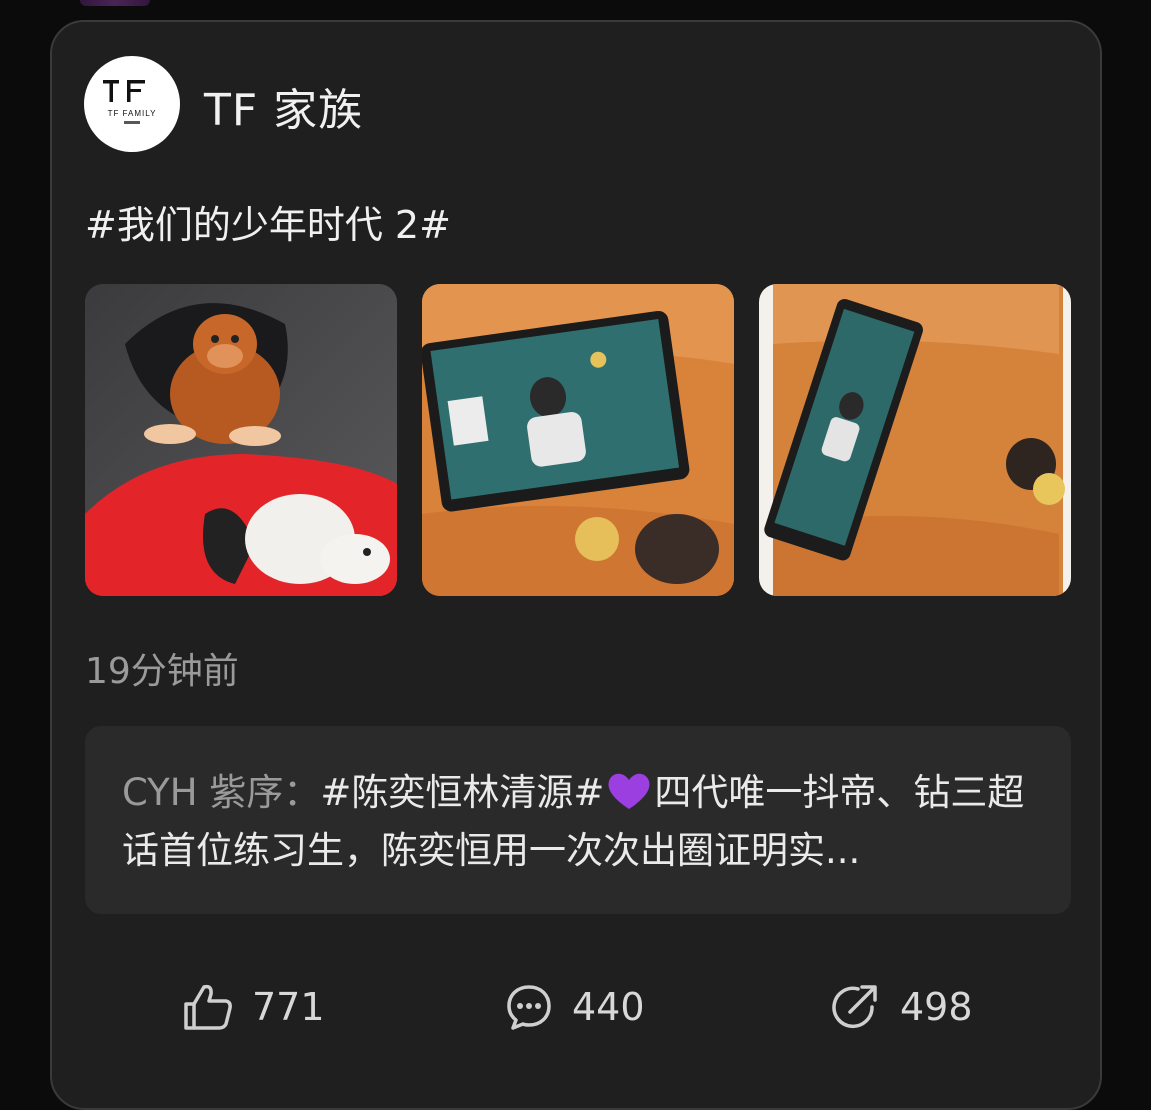  I want to click on tf-family-logo: TF FAMILY, so click(130, 102).